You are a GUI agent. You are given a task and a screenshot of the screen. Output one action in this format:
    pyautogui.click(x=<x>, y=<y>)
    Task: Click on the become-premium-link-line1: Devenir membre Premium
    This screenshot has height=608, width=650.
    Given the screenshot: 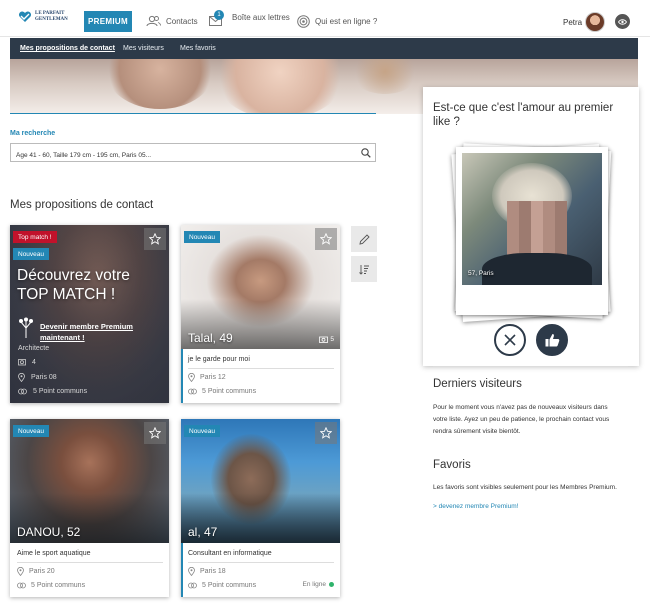 What is the action you would take?
    pyautogui.click(x=86, y=326)
    